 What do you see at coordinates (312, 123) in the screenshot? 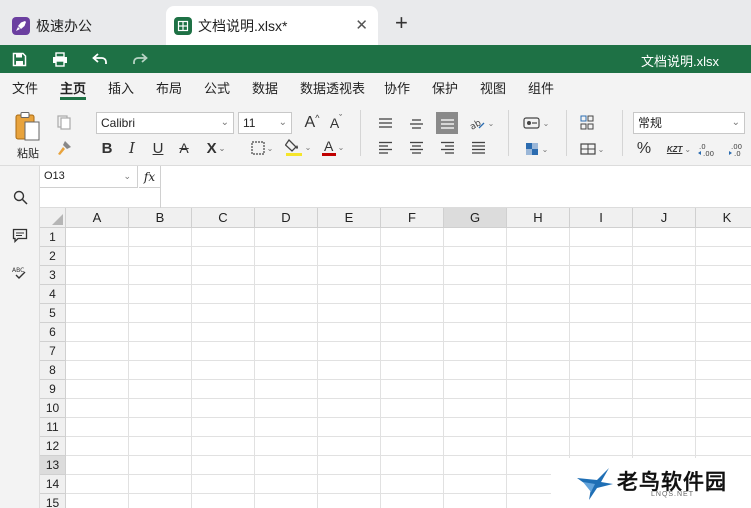
I see `grow-font-button: A ^` at bounding box center [312, 123].